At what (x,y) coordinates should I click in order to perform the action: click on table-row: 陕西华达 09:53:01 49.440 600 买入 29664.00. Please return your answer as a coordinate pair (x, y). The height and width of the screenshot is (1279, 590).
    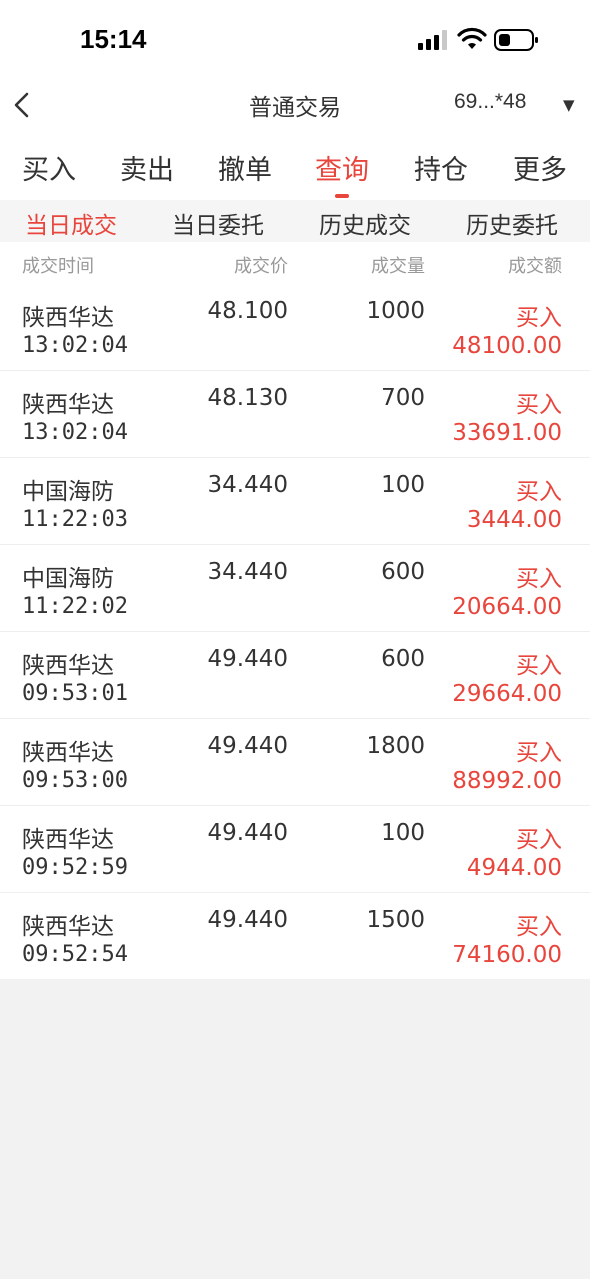
    Looking at the image, I should click on (295, 675).